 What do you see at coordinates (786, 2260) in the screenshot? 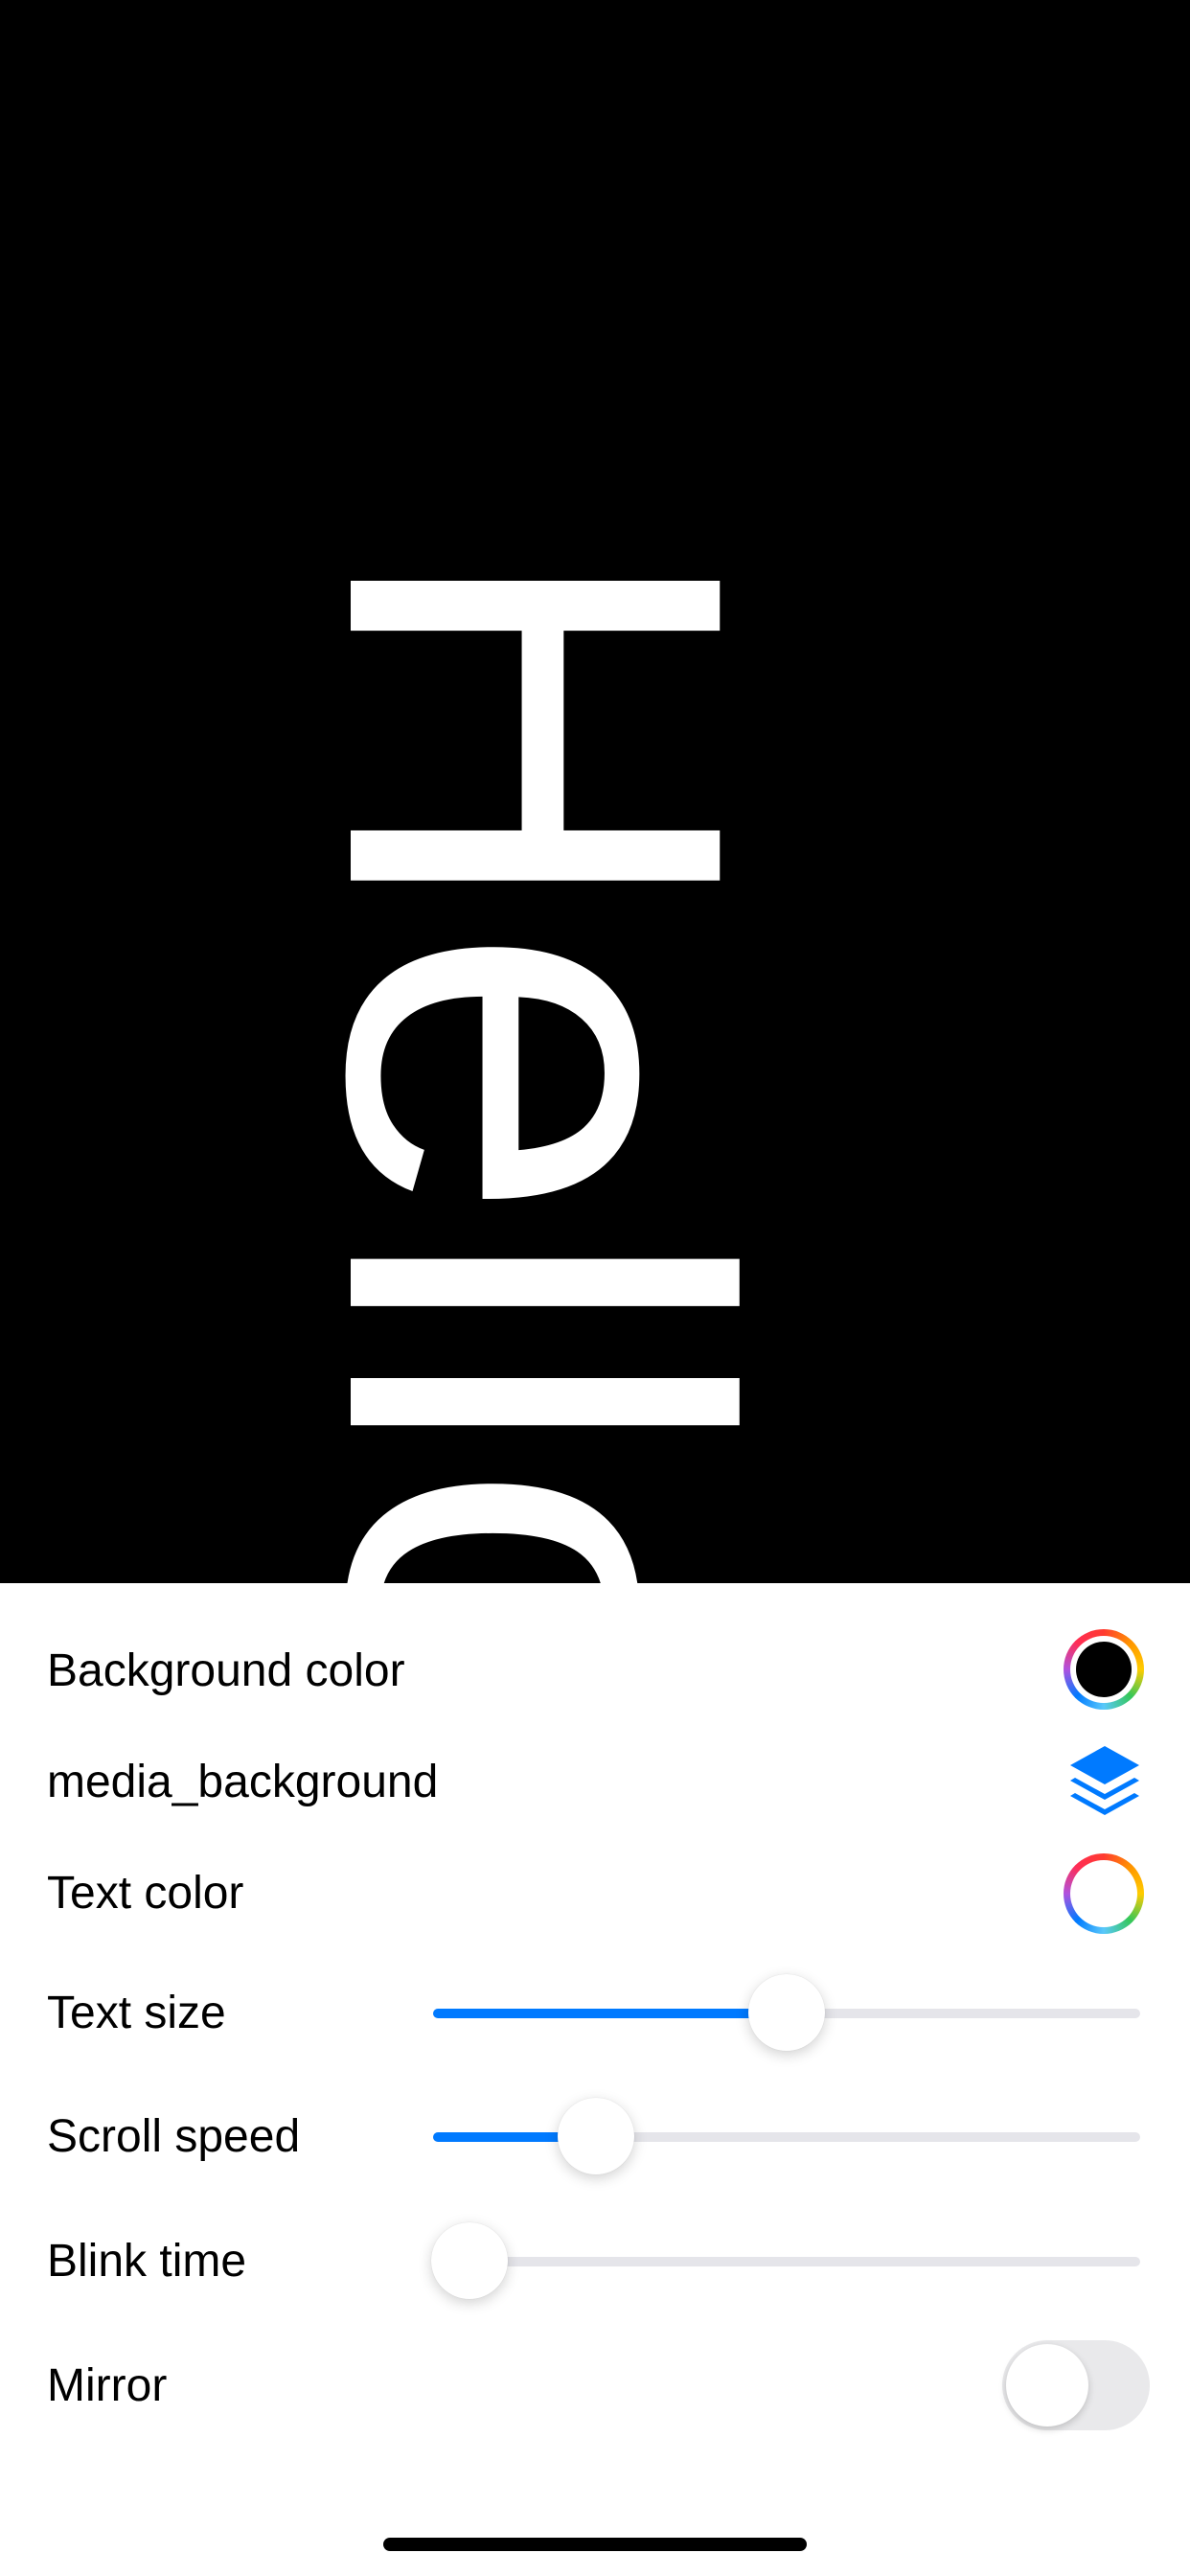
I see `blink-time-slider` at bounding box center [786, 2260].